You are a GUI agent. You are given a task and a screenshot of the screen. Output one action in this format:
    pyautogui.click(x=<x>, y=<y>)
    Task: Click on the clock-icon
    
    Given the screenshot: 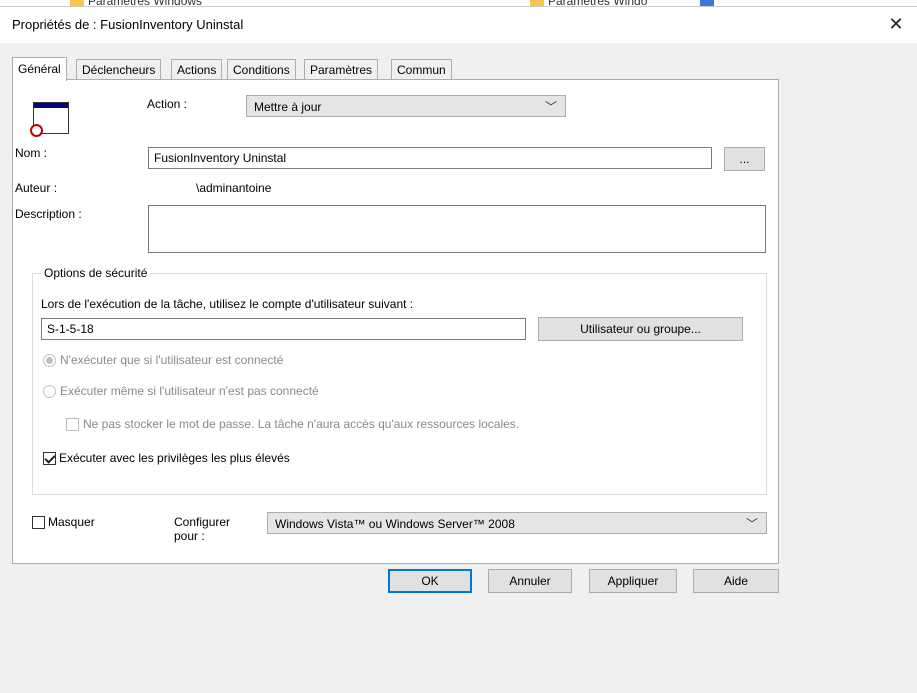 What is the action you would take?
    pyautogui.click(x=36, y=130)
    